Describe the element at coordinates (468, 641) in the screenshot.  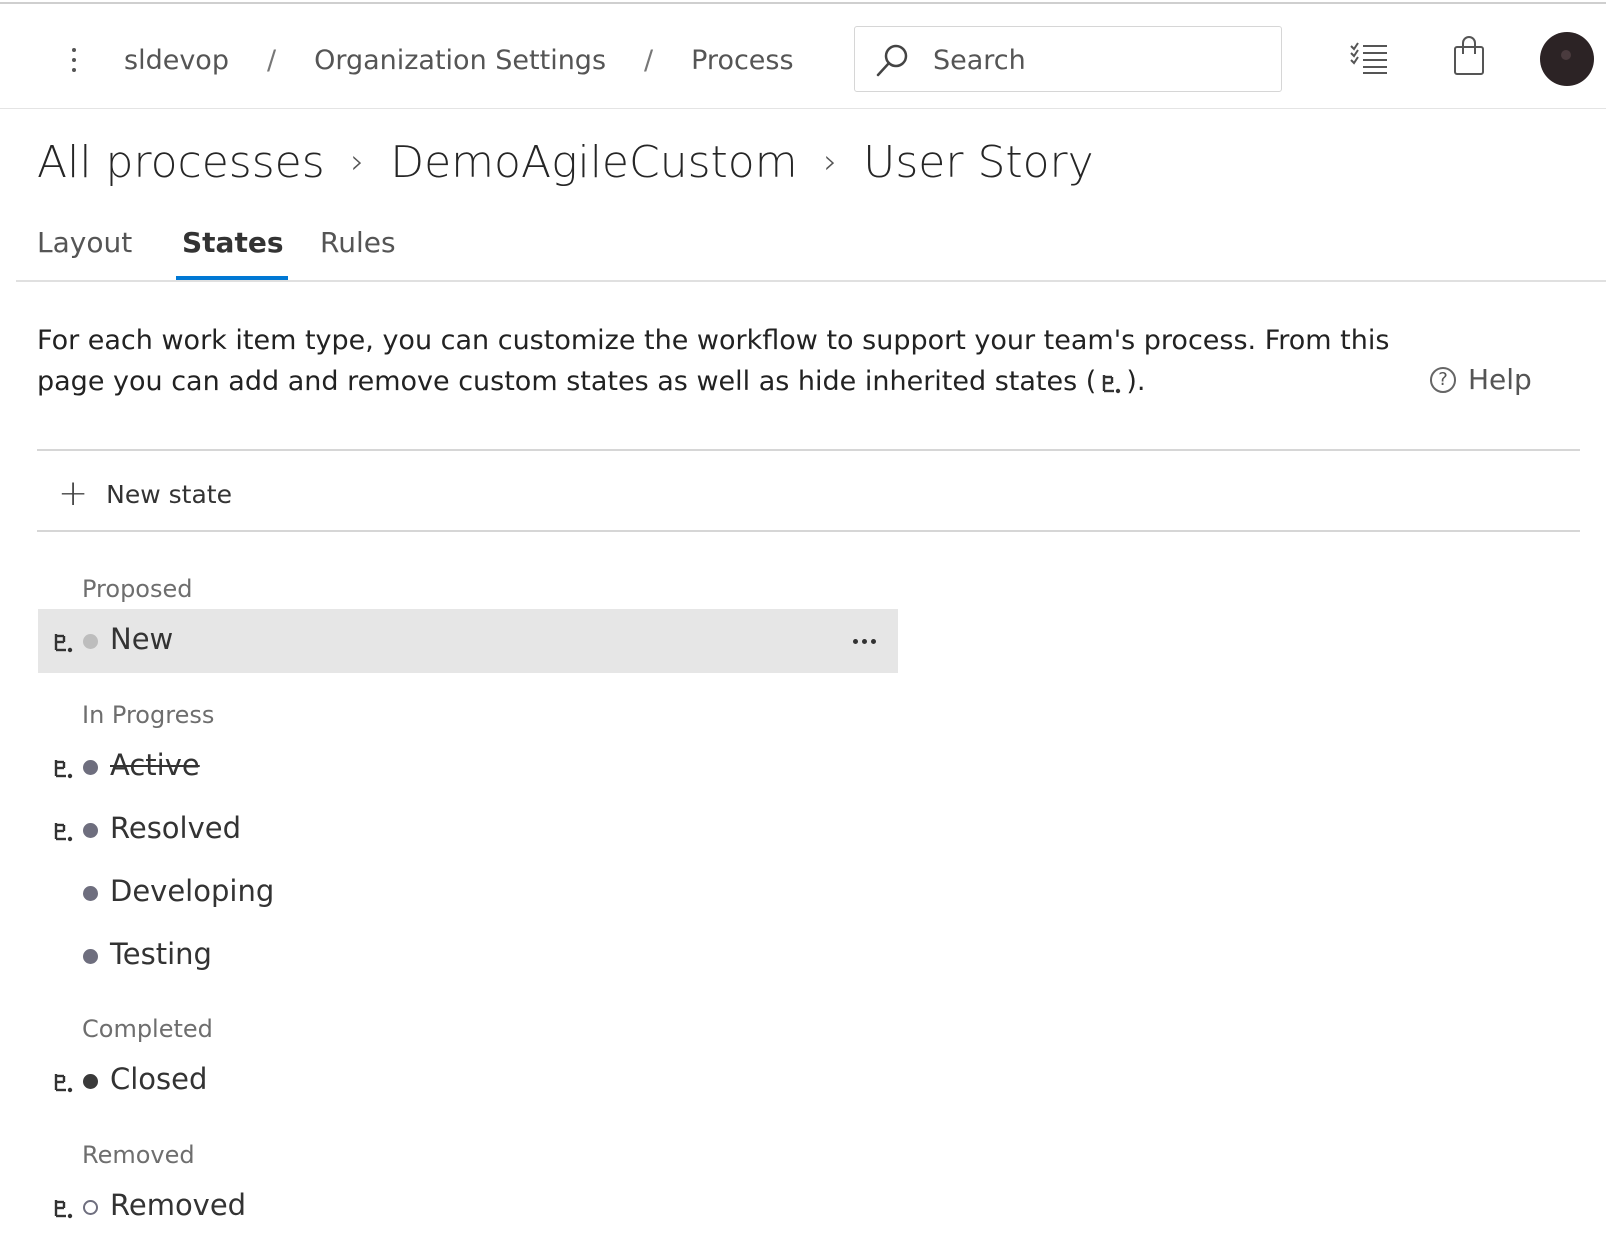
I see `state-row: New` at that location.